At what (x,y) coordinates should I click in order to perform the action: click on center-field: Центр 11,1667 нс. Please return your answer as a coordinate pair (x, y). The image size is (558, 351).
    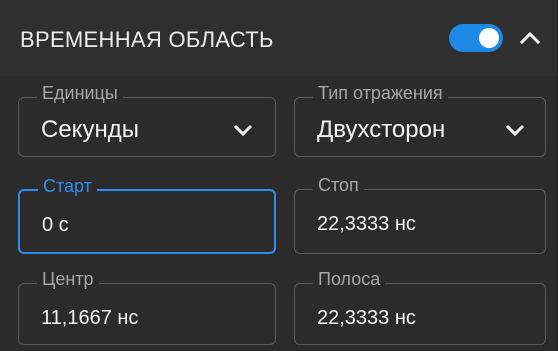
    Looking at the image, I should click on (147, 307).